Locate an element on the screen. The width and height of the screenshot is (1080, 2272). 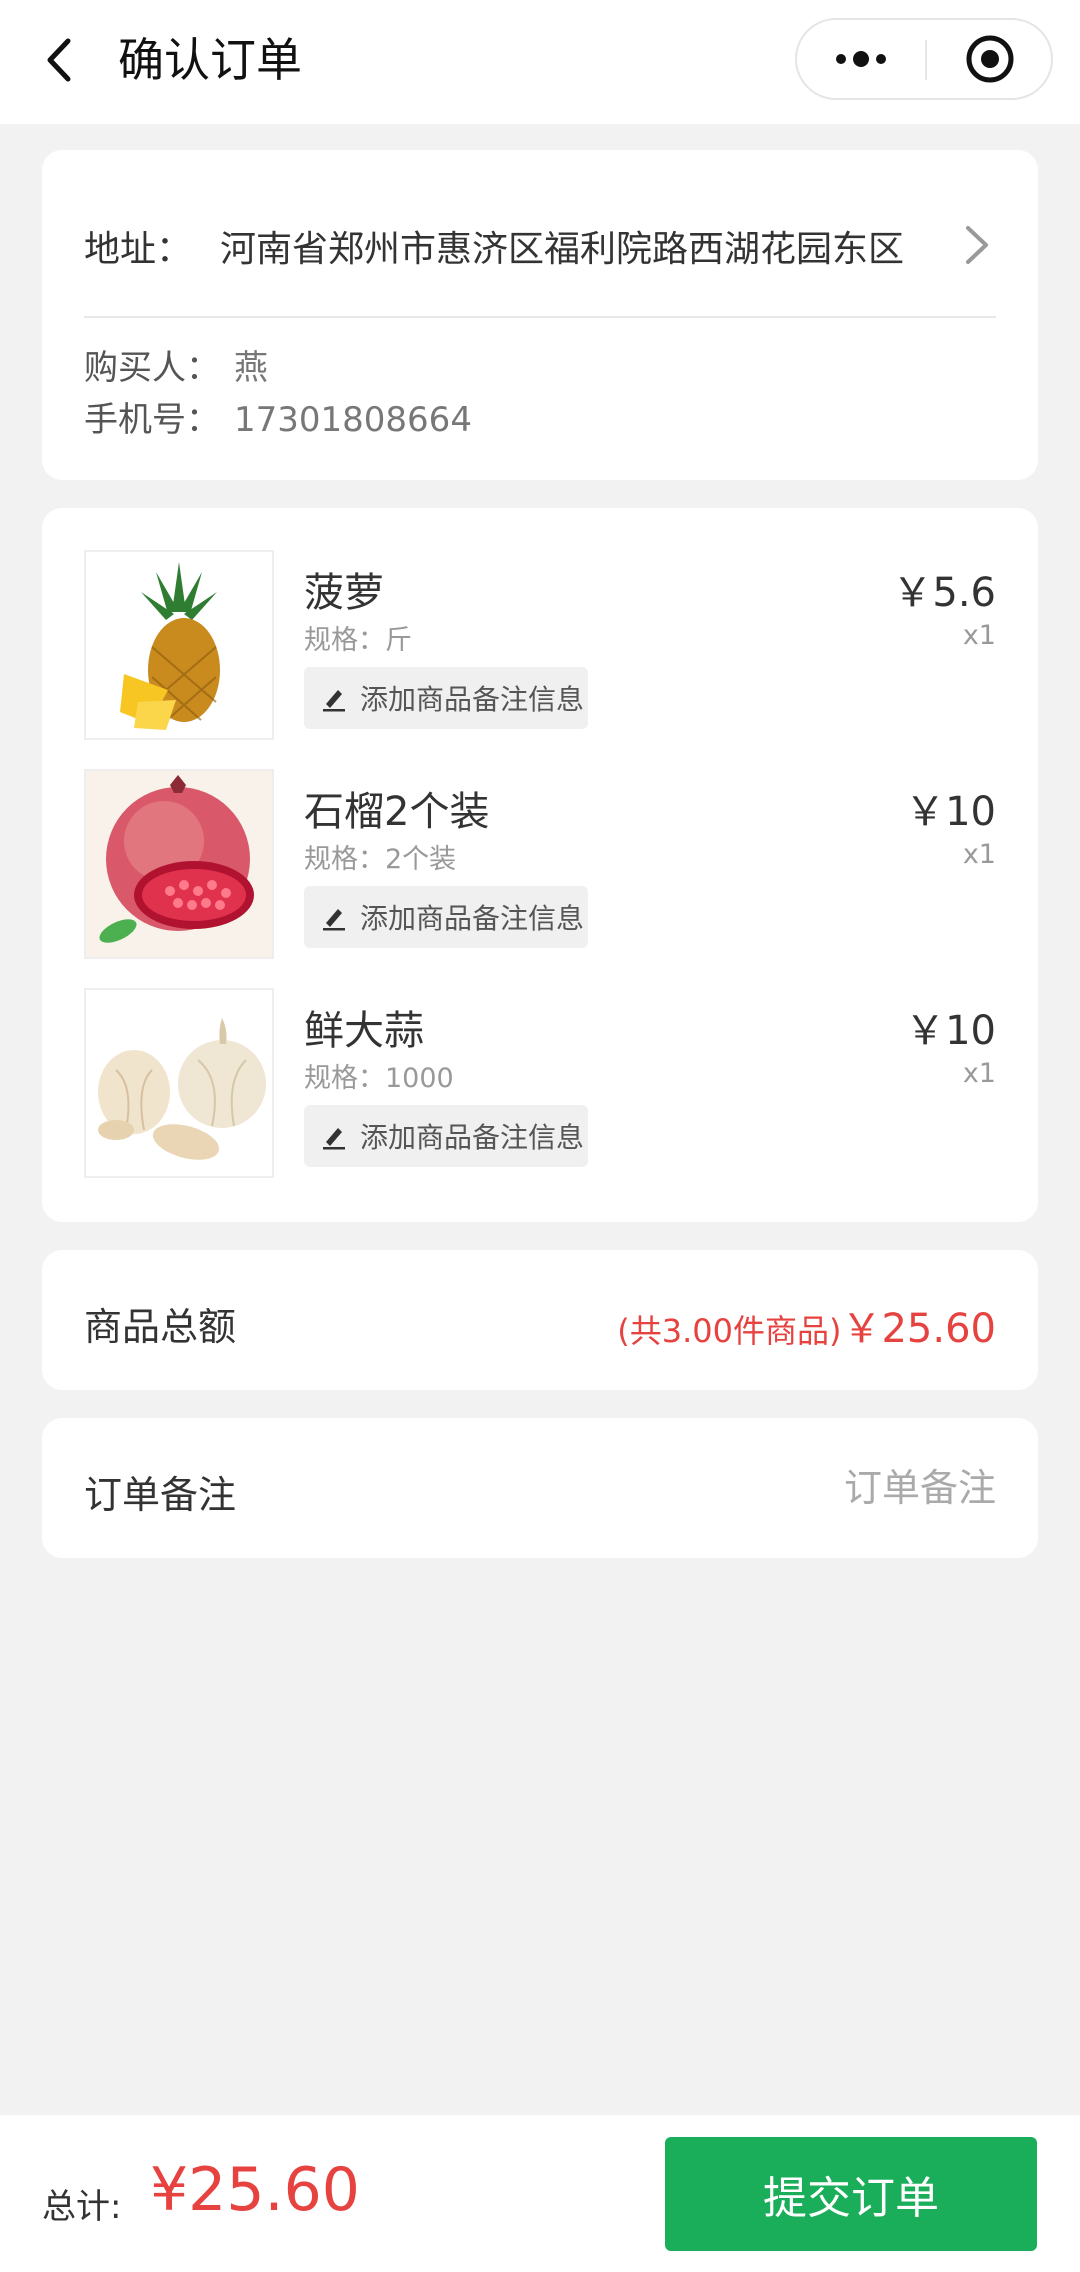
phone-row: 手机号： 17301808664 is located at coordinates (278, 416).